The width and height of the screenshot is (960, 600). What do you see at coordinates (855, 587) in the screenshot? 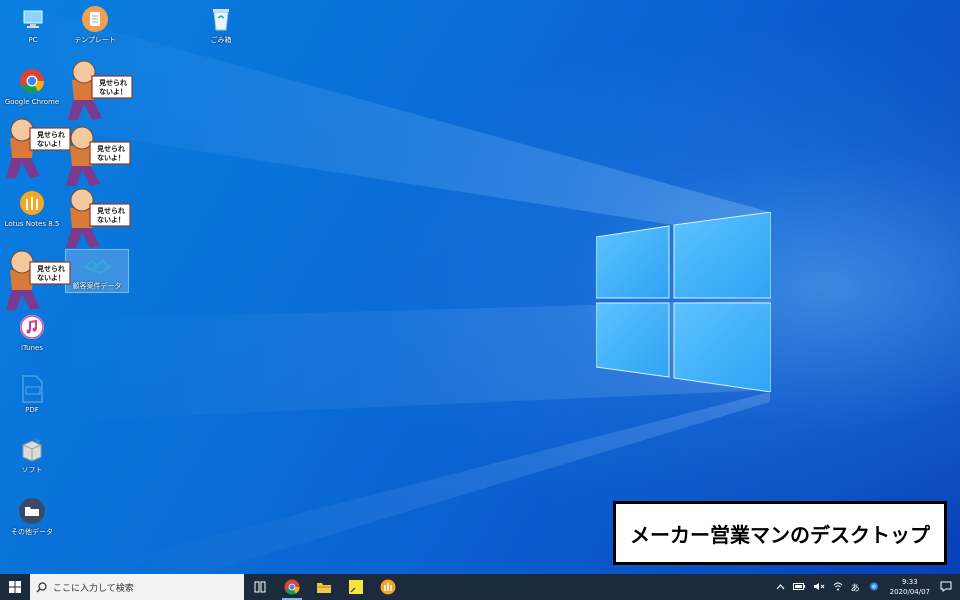
I see `ime-indicator: あ` at bounding box center [855, 587].